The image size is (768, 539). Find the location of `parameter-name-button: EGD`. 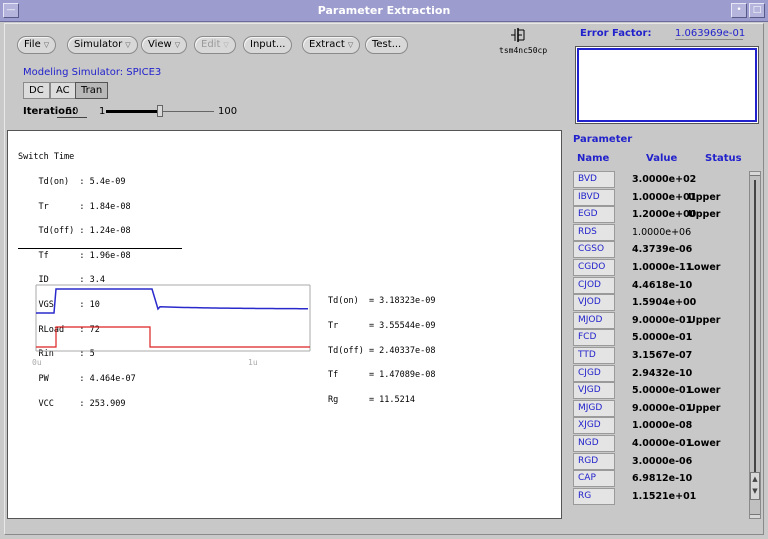

parameter-name-button: EGD is located at coordinates (594, 215).